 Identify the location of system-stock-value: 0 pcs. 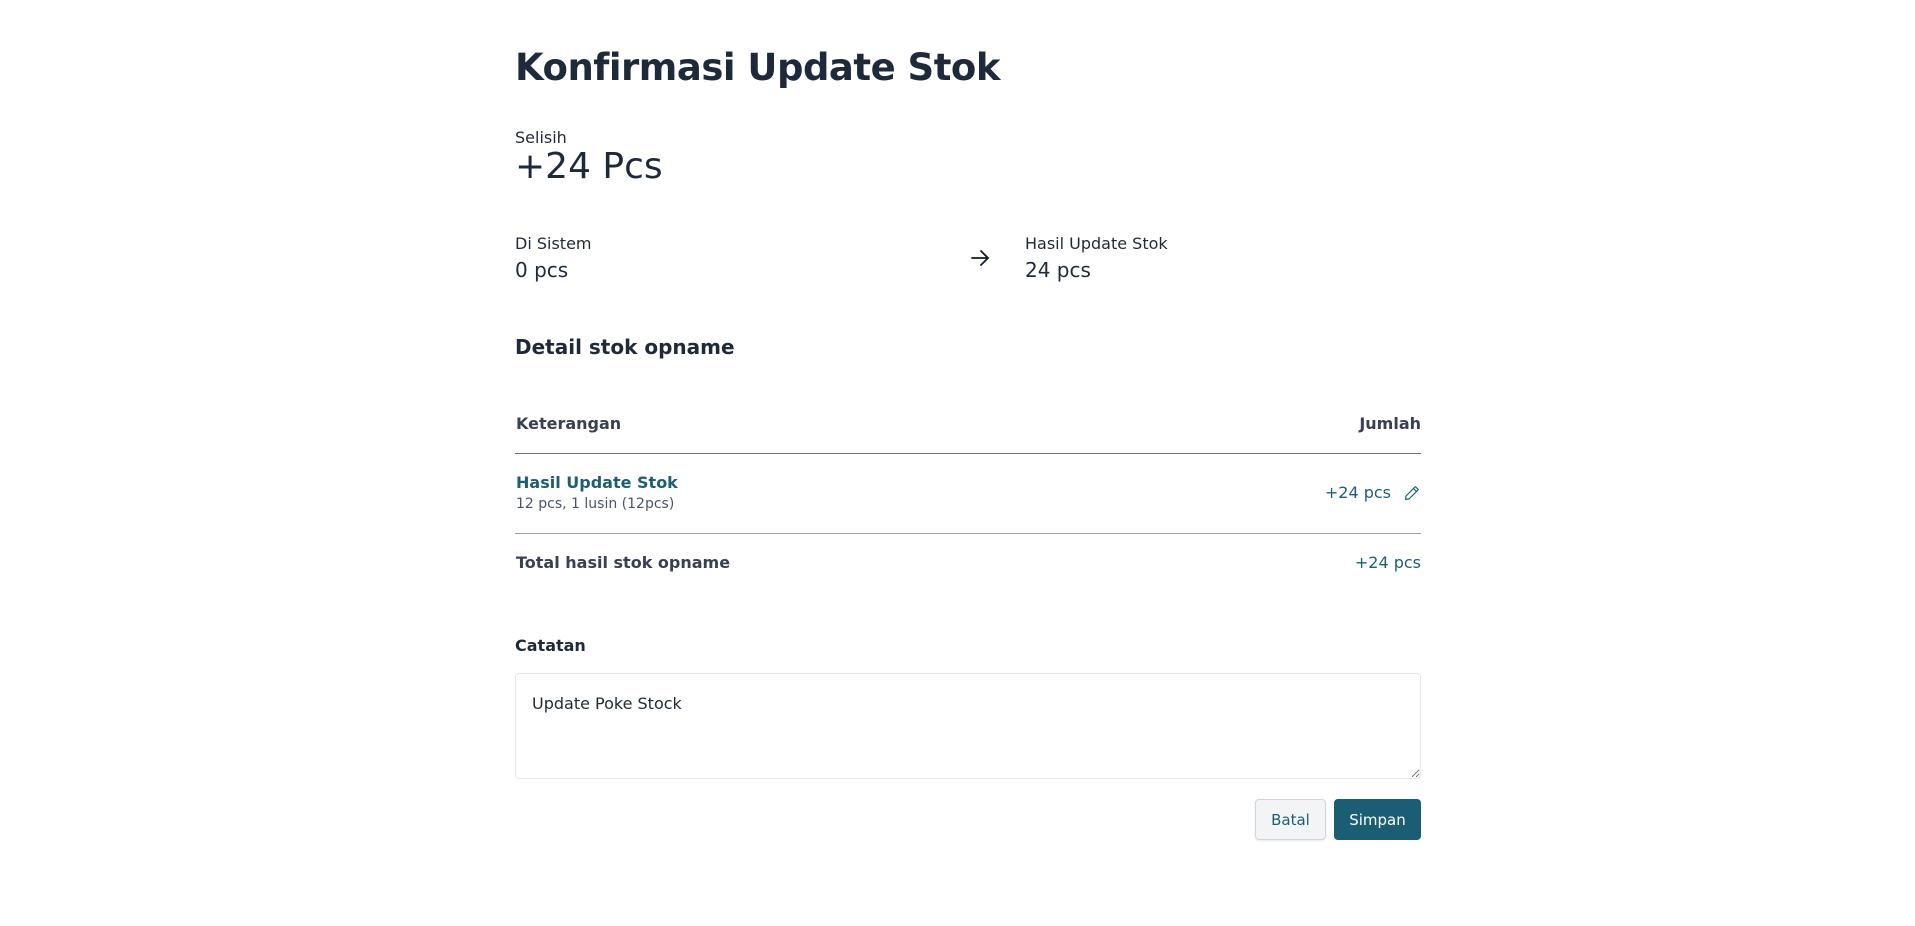
(542, 270).